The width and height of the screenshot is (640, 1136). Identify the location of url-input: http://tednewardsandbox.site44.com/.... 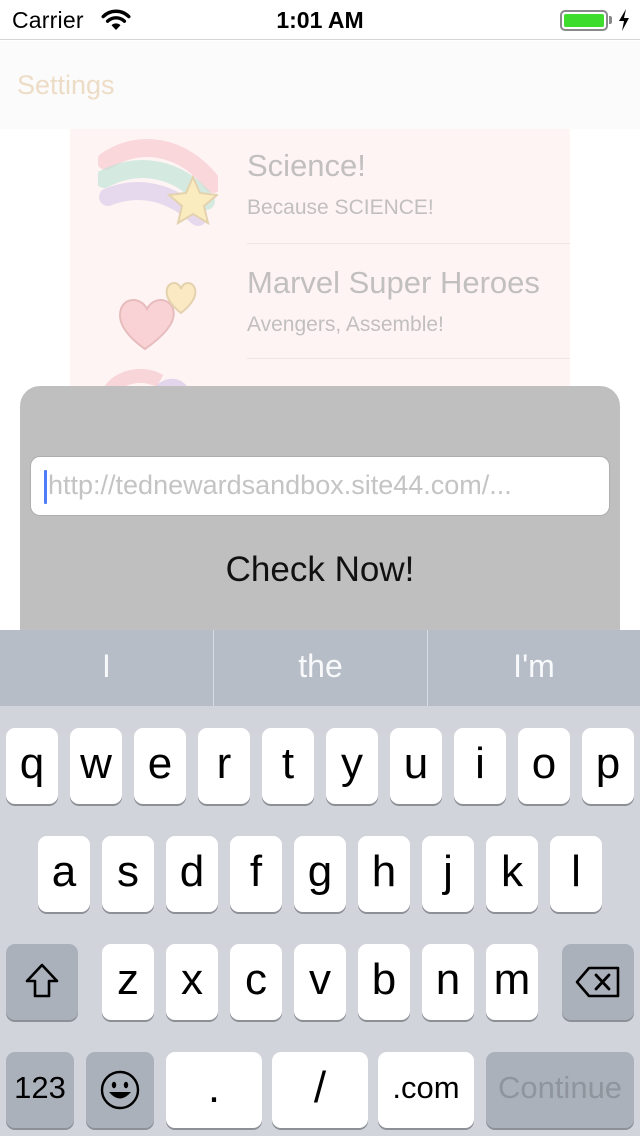
(320, 486).